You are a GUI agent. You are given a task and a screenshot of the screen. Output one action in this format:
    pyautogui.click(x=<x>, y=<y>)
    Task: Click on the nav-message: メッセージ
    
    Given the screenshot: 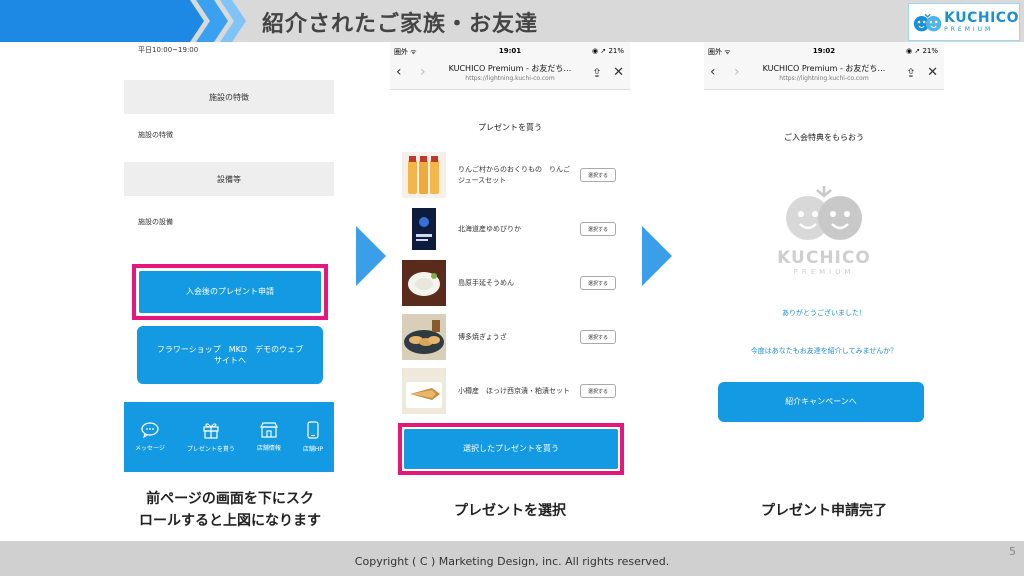 What is the action you would take?
    pyautogui.click(x=150, y=437)
    